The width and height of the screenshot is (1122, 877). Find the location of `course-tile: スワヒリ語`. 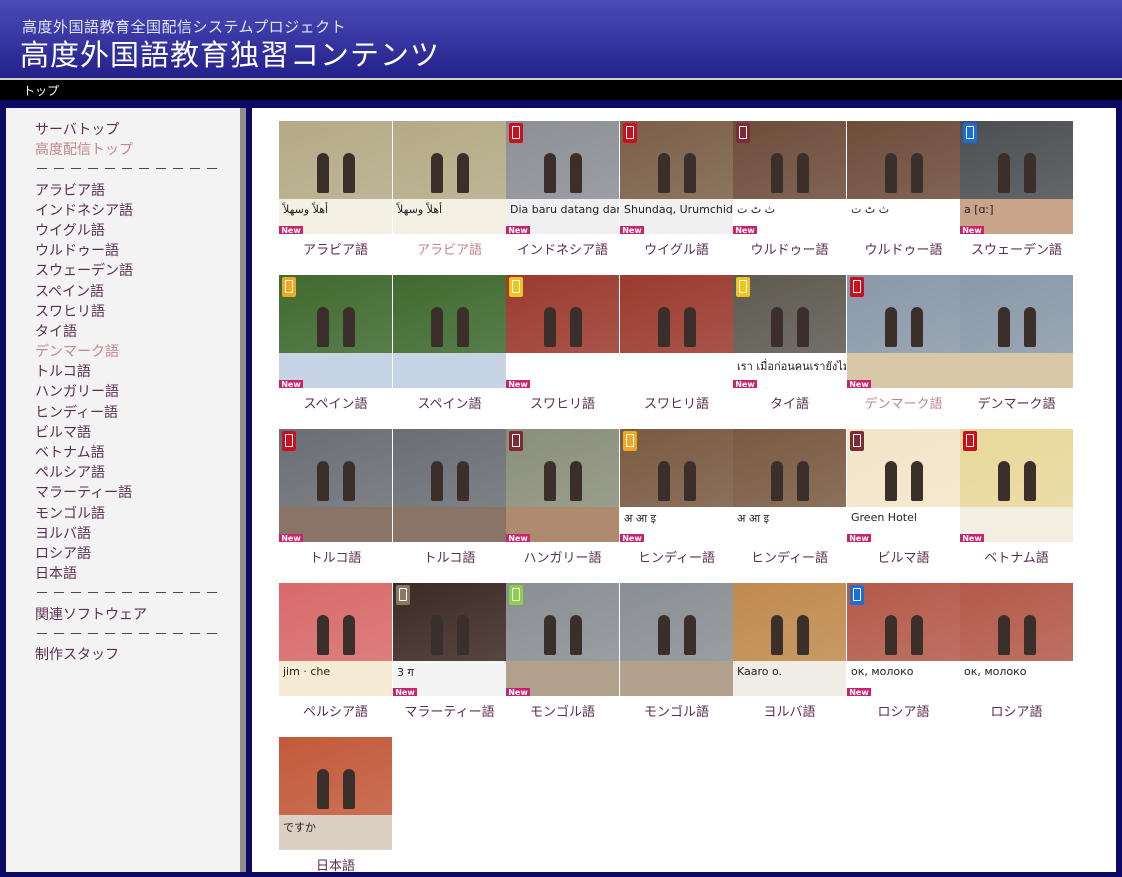

course-tile: スワヒリ語 is located at coordinates (676, 345).